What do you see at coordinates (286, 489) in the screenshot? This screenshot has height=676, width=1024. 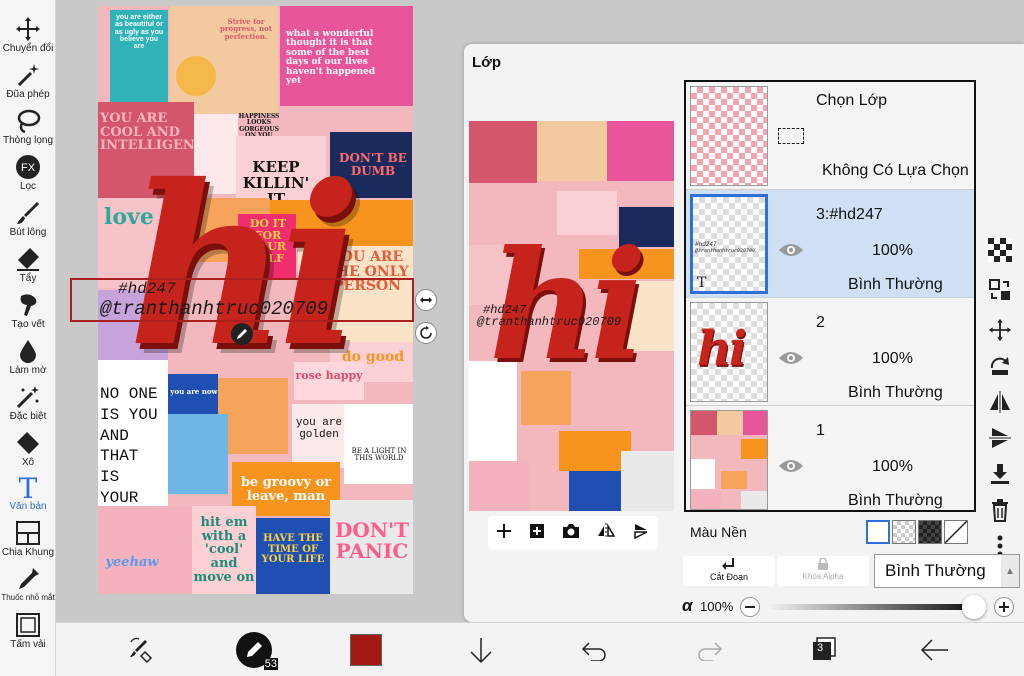 I see `tile-groovy-text: be groovy or leave, man` at bounding box center [286, 489].